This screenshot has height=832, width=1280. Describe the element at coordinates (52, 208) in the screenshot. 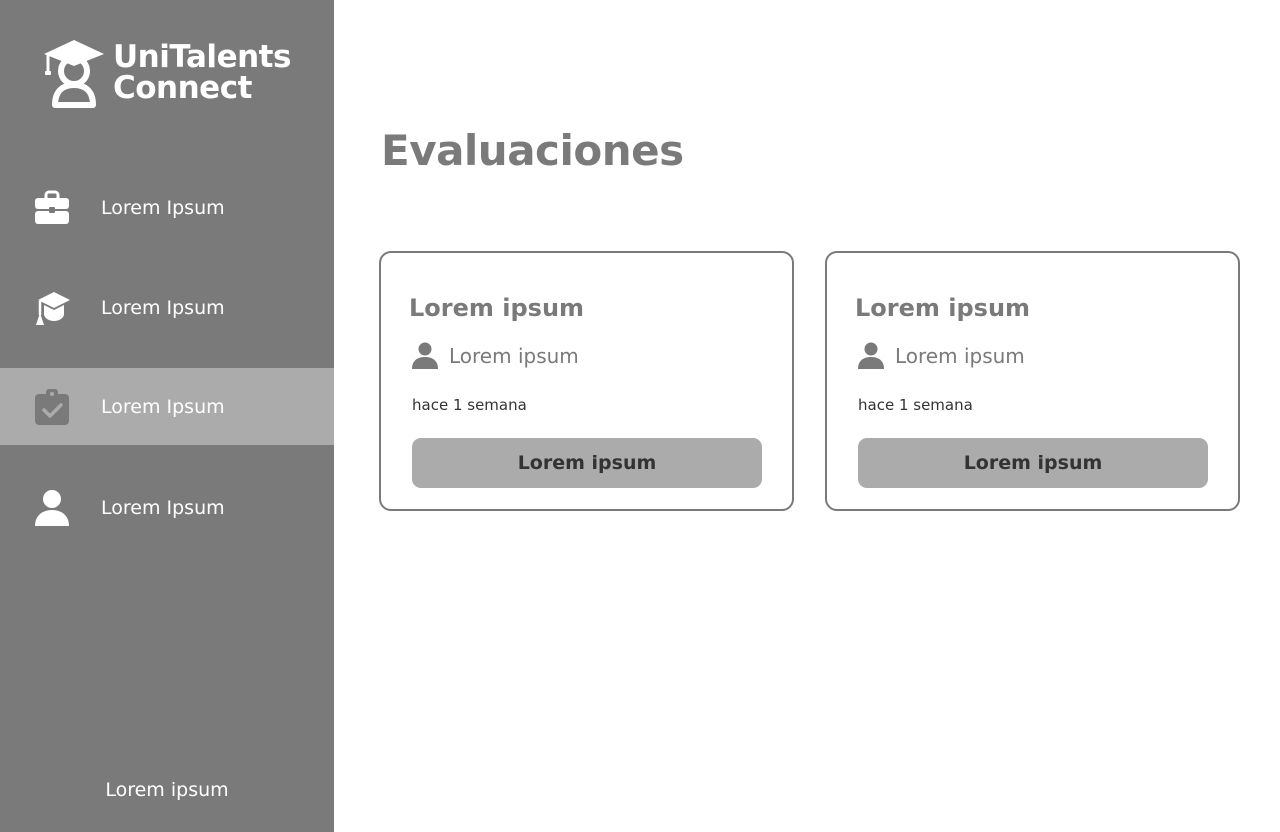

I see `briefcase-icon` at that location.